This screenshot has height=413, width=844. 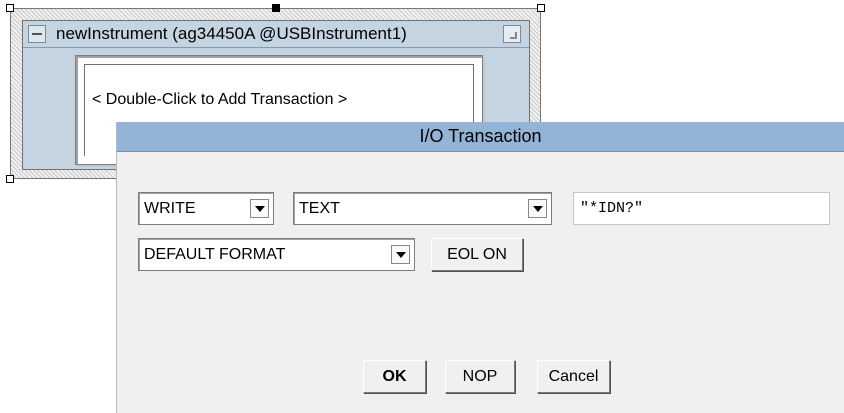 I want to click on resize-handle-top-center, so click(x=276, y=8).